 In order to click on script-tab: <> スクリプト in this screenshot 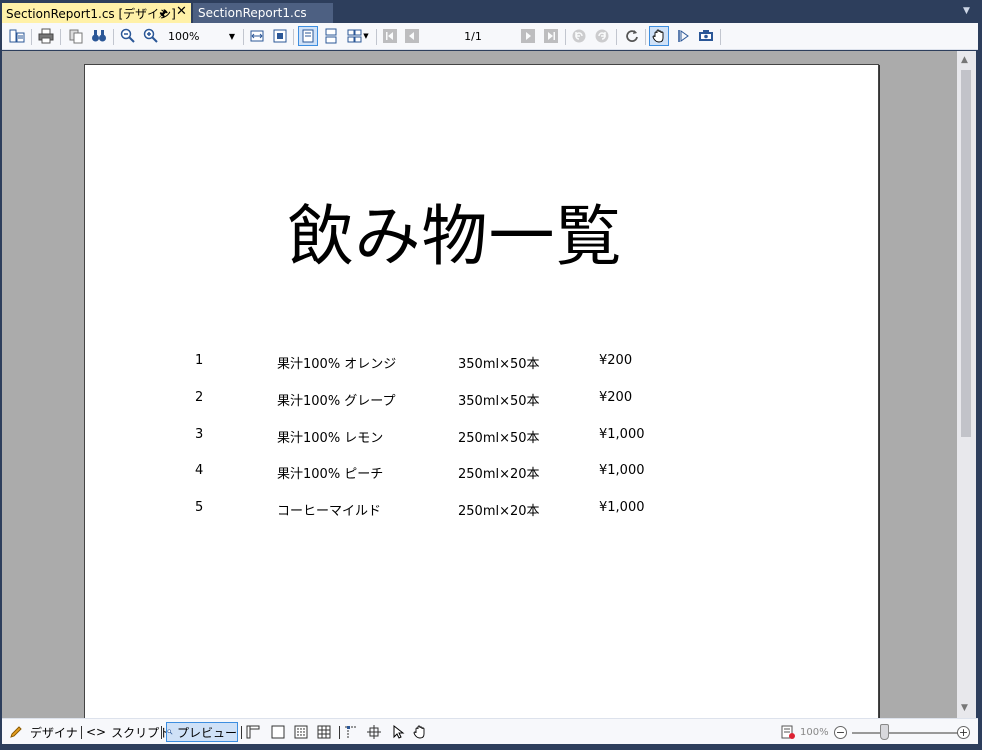, I will do `click(128, 732)`.